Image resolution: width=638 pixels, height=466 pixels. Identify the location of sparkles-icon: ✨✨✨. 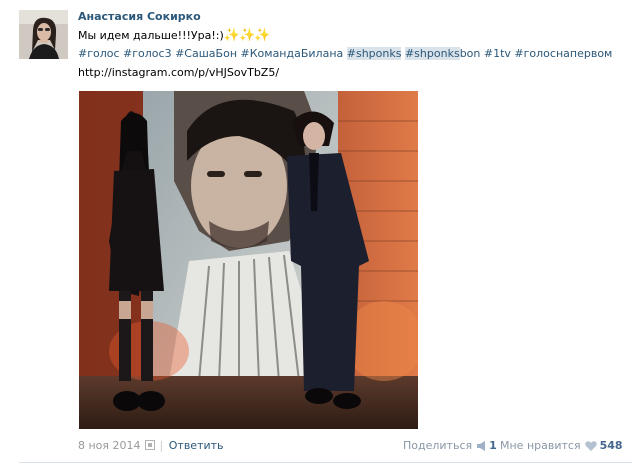
(247, 35).